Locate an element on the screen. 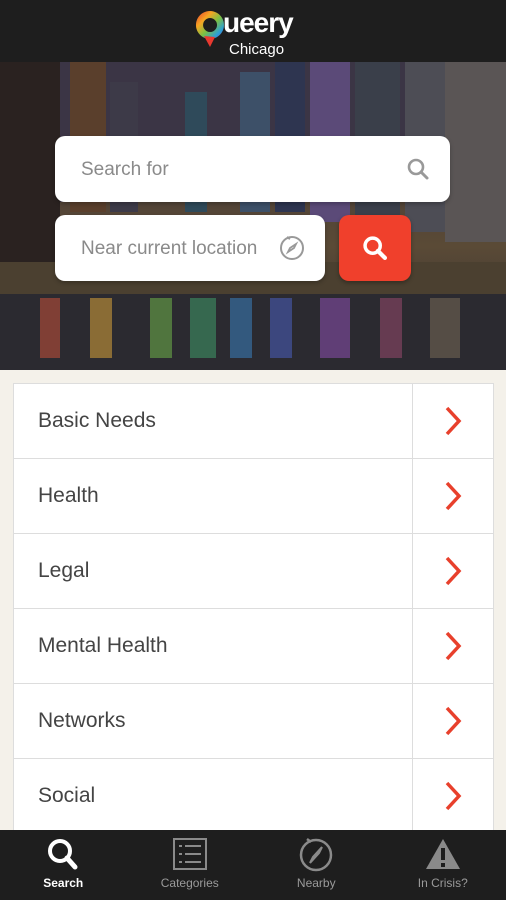 This screenshot has height=900, width=506. nav-label: Search is located at coordinates (63, 883).